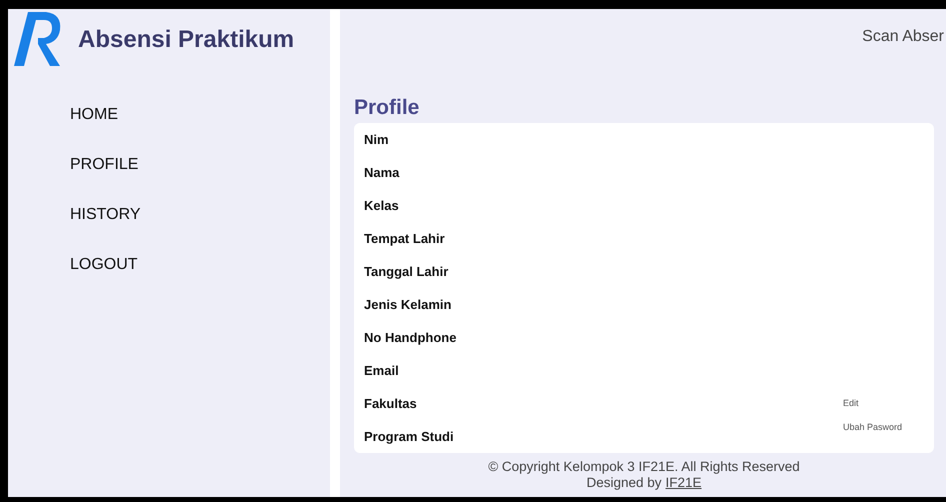 This screenshot has height=502, width=946. What do you see at coordinates (104, 265) in the screenshot?
I see `nav-link: LOGOUT` at bounding box center [104, 265].